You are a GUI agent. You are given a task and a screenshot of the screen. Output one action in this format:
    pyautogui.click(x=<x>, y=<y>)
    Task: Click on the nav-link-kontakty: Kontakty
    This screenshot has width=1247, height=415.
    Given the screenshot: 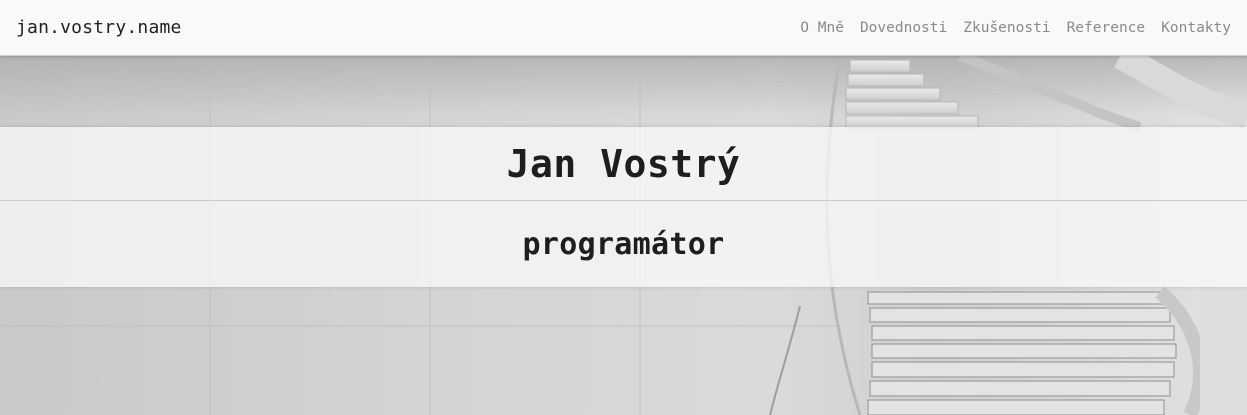 What is the action you would take?
    pyautogui.click(x=1196, y=28)
    